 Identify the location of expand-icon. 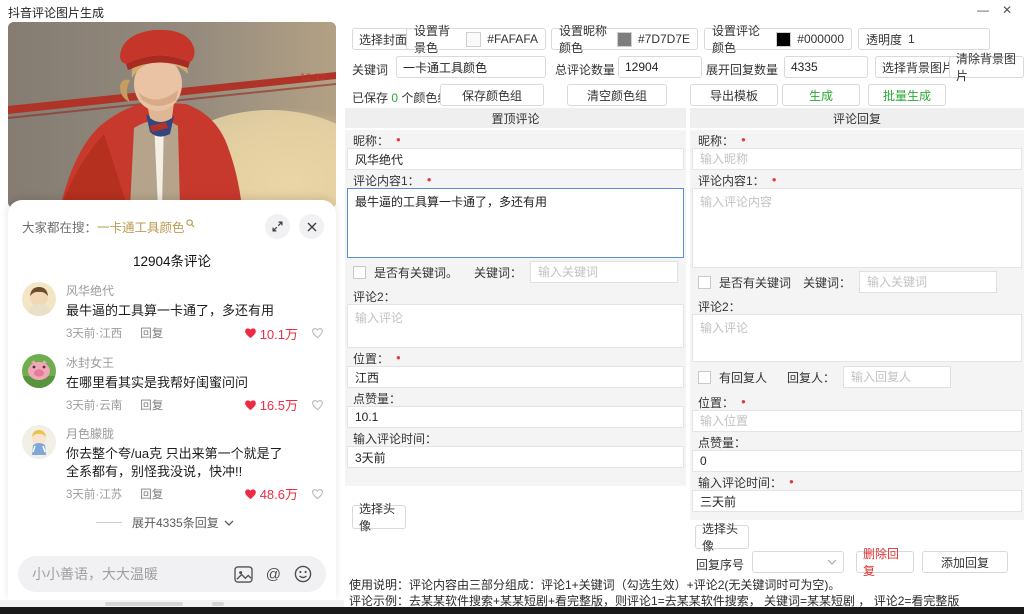
(277, 226).